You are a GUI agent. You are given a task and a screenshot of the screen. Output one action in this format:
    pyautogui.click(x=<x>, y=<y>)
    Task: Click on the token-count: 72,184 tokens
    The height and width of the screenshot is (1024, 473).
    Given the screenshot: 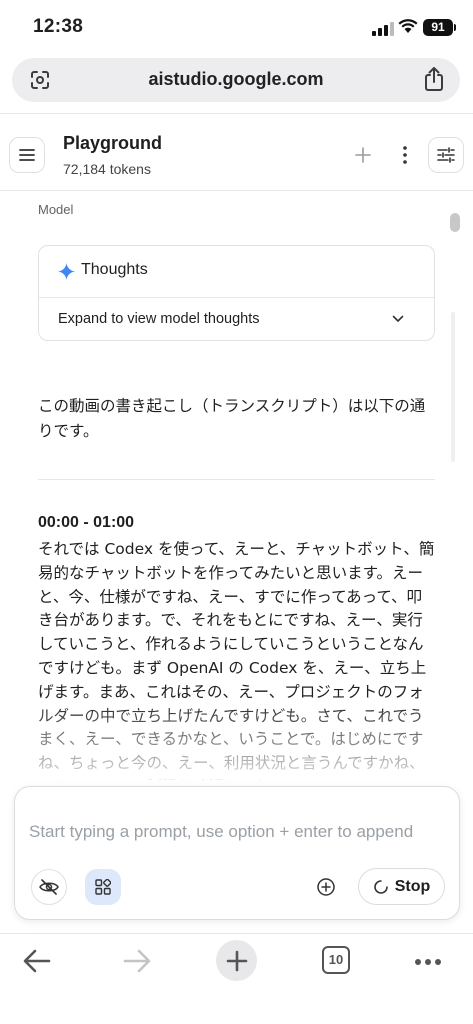 What is the action you would take?
    pyautogui.click(x=107, y=169)
    